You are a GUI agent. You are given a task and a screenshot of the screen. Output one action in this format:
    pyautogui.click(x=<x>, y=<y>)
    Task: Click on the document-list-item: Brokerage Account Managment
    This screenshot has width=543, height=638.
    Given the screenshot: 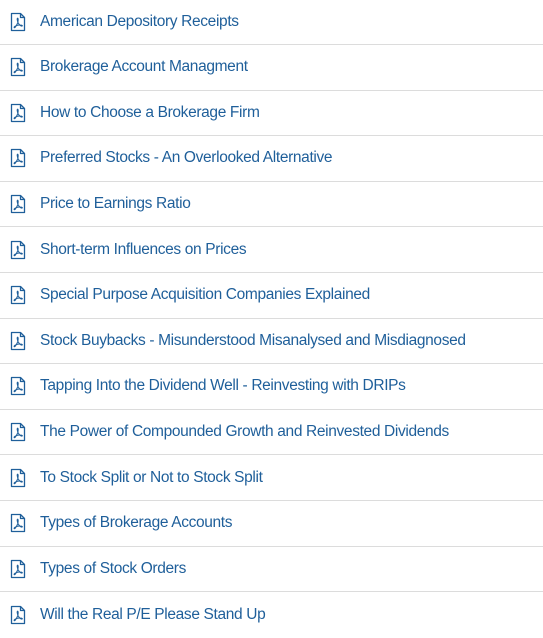 What is the action you would take?
    pyautogui.click(x=271, y=68)
    